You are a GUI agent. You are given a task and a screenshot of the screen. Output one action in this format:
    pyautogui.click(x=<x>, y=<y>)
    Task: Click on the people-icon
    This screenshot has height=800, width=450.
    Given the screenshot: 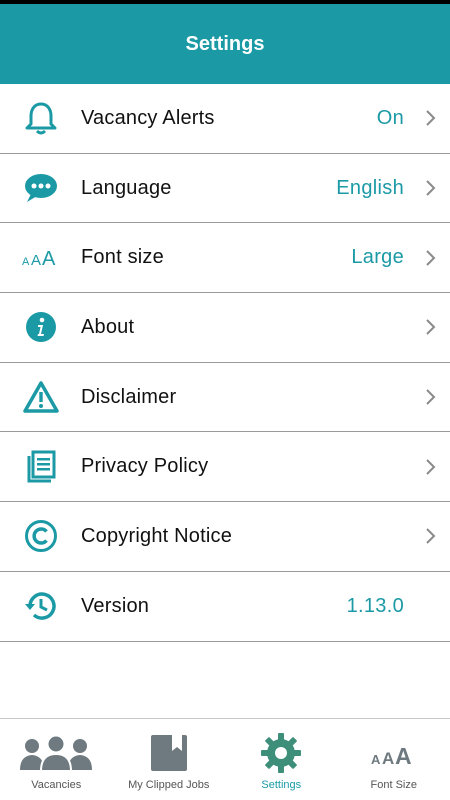 What is the action you would take?
    pyautogui.click(x=56, y=753)
    